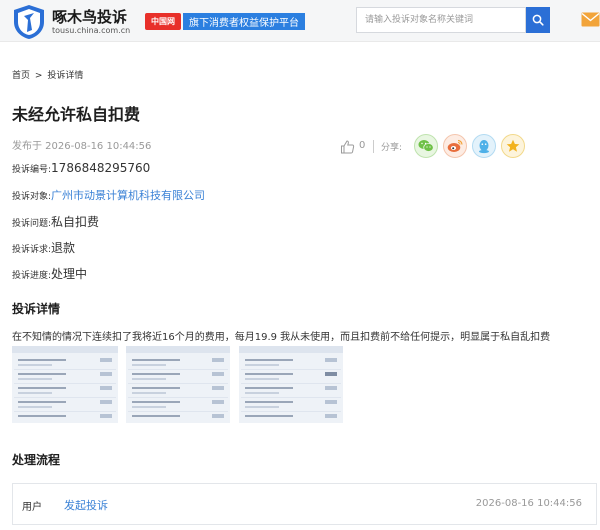 Image resolution: width=600 pixels, height=530 pixels. I want to click on complaint-target-link: 广州市动景计算机科技有限公司, so click(128, 195).